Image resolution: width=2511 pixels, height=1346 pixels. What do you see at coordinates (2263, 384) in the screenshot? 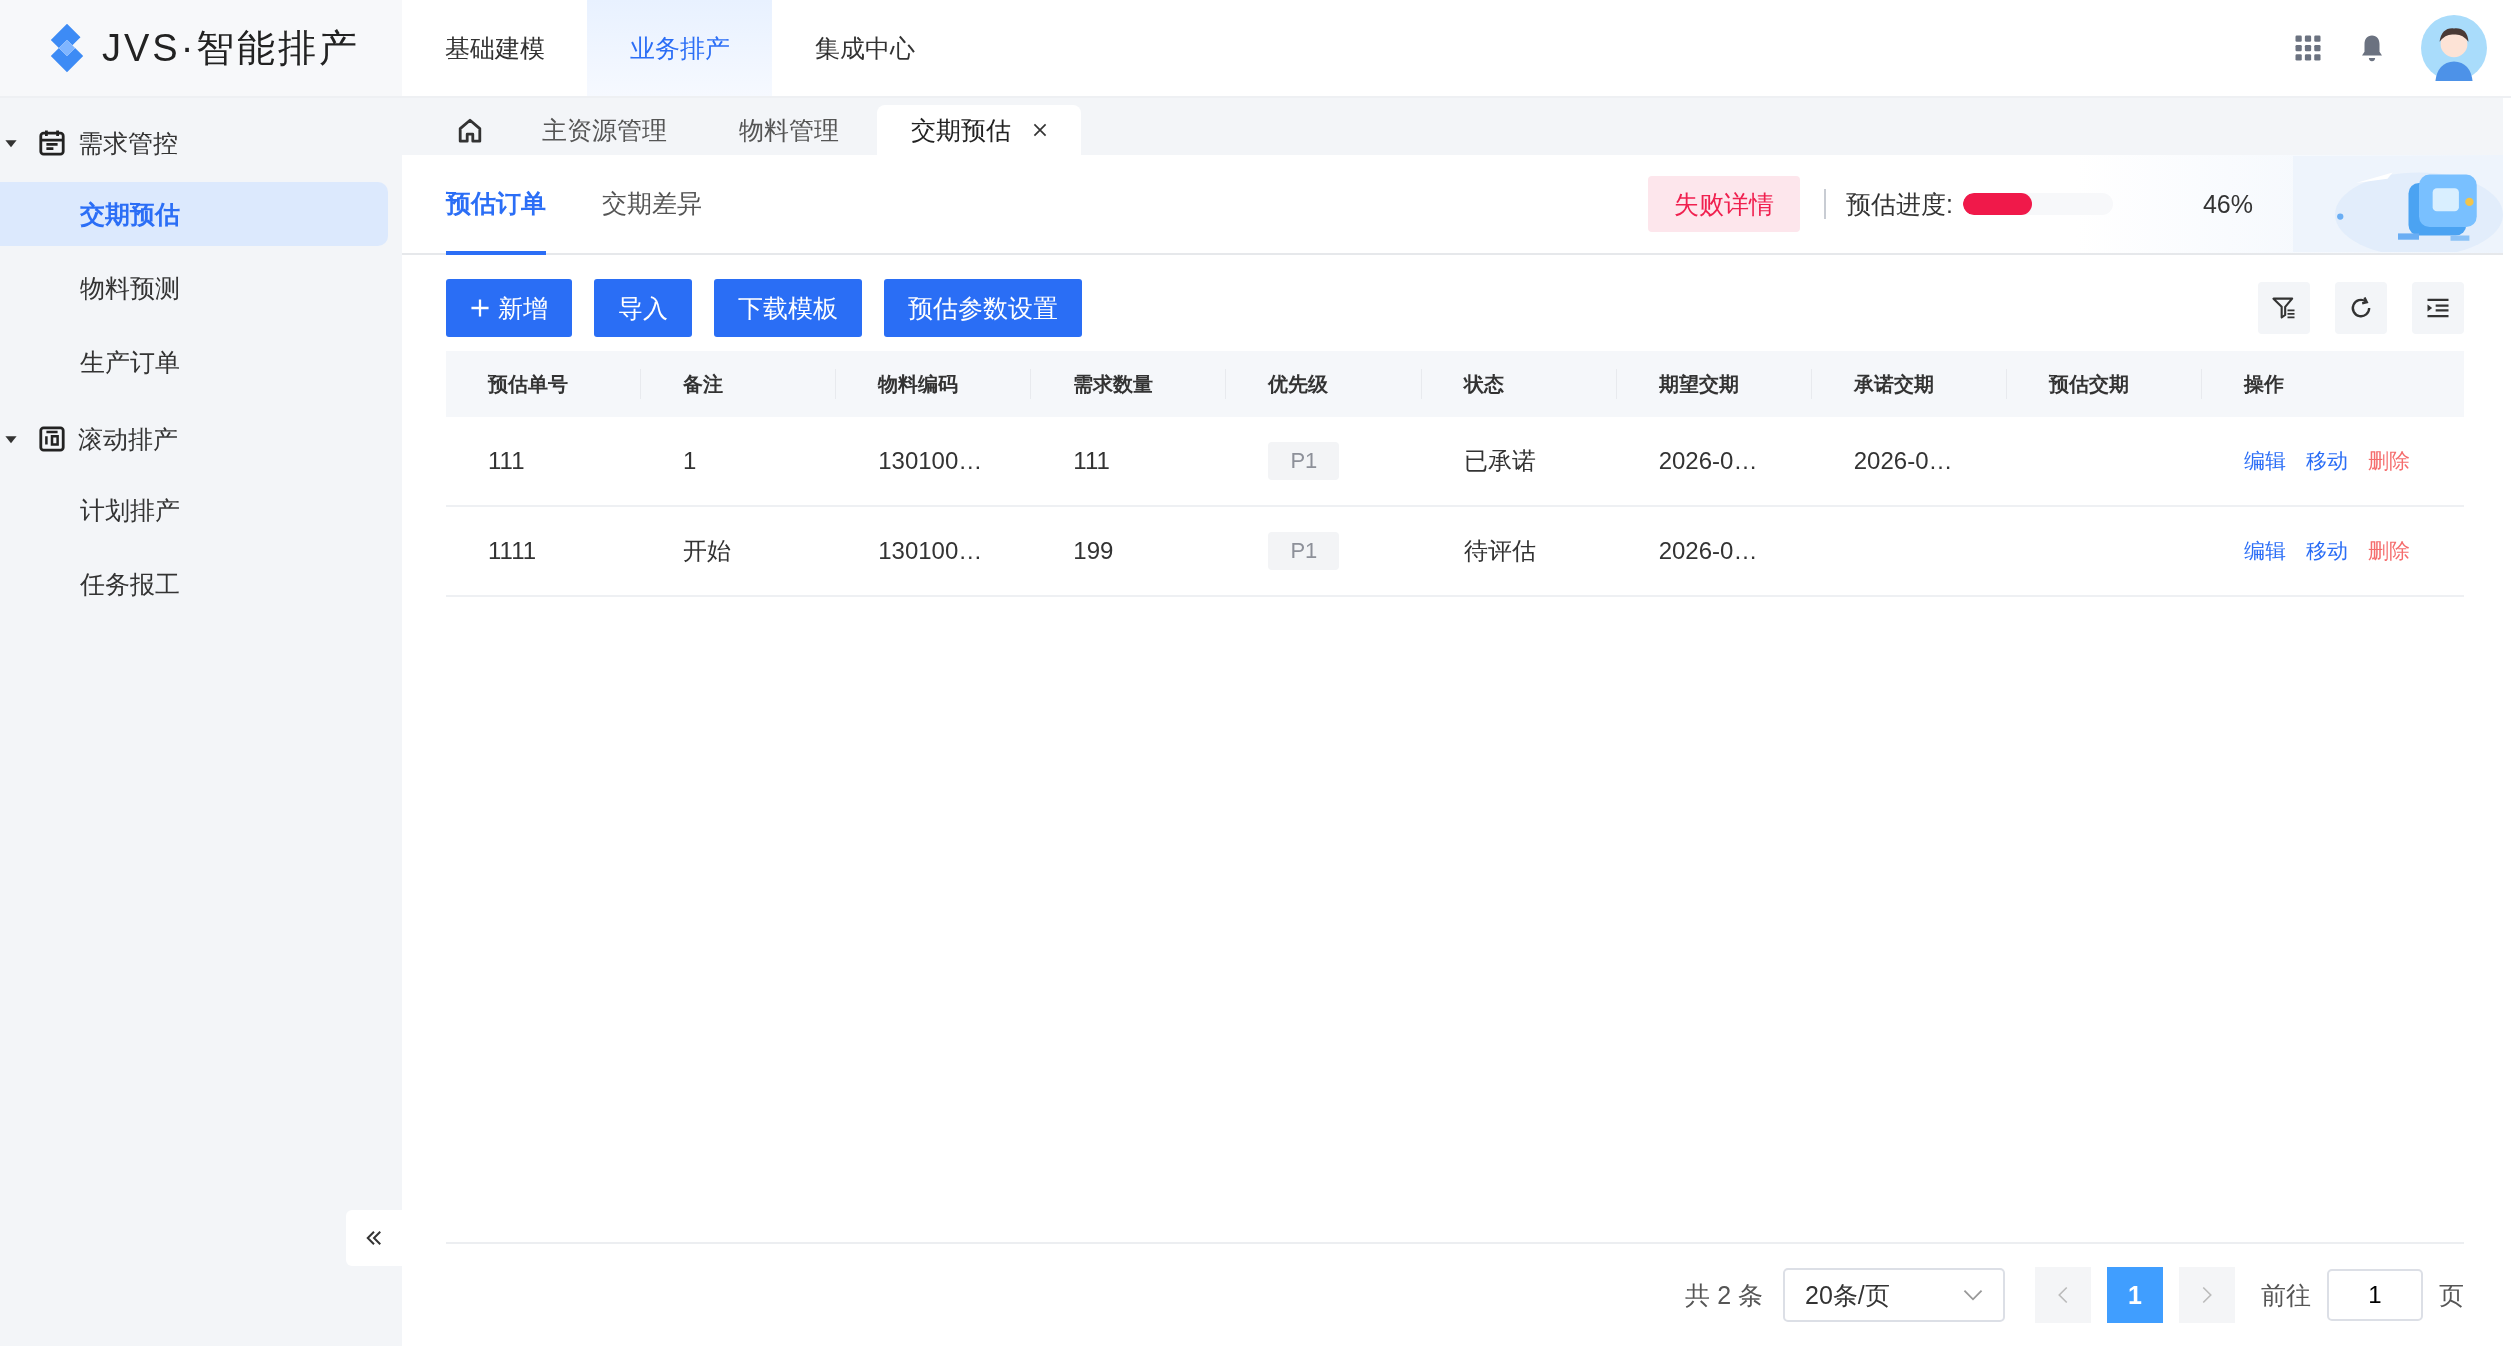
I see `column-header: 操作` at bounding box center [2263, 384].